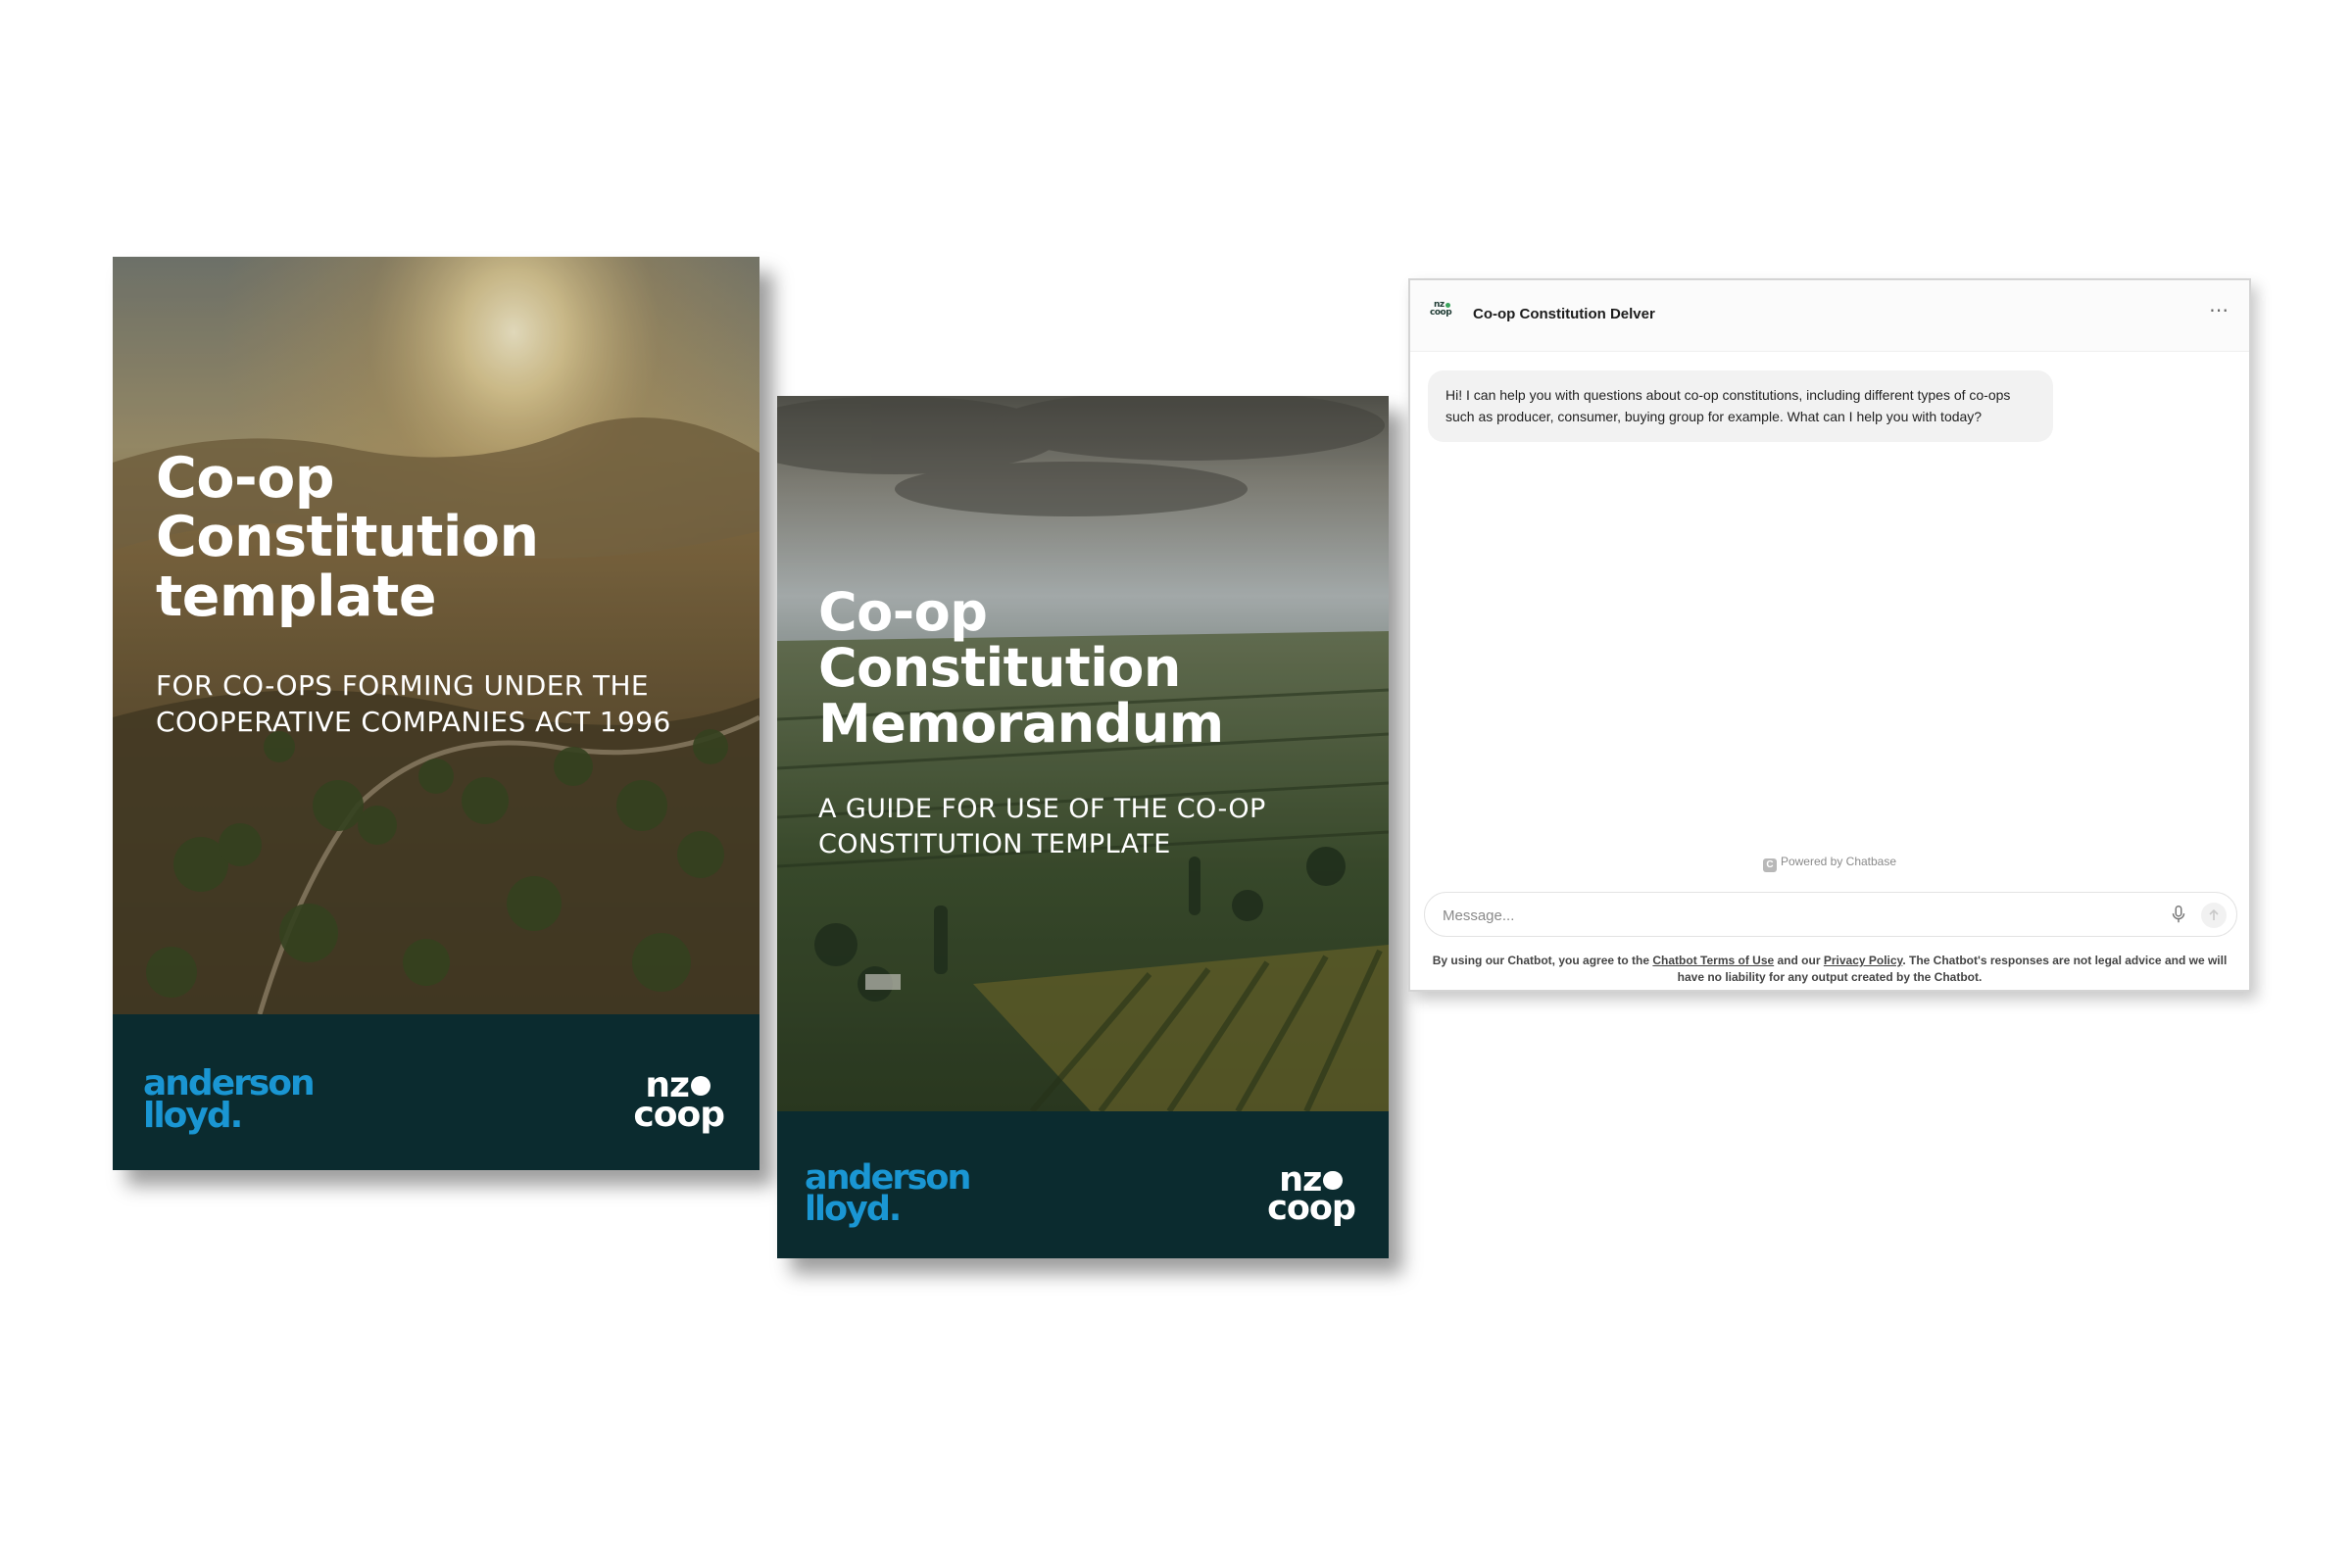  Describe the element at coordinates (1564, 314) in the screenshot. I see `chat-title: Co-op Constitution Delver` at that location.